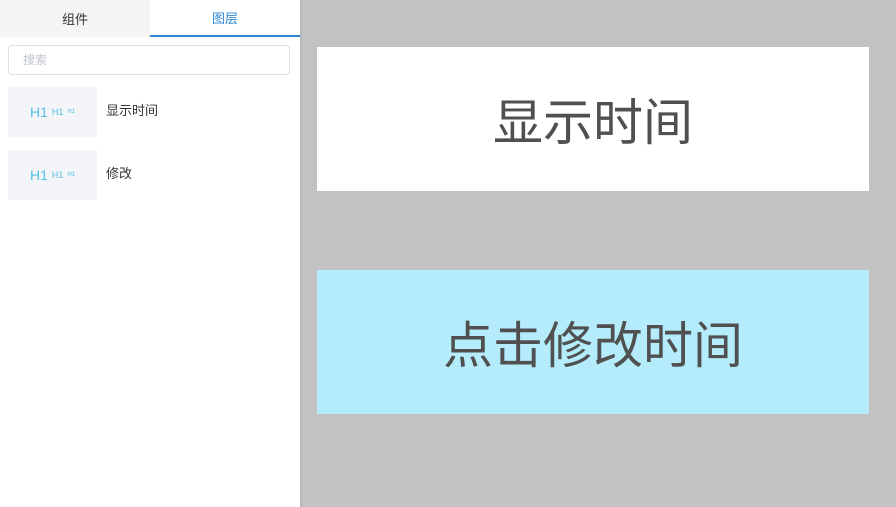 This screenshot has width=896, height=507. What do you see at coordinates (149, 60) in the screenshot?
I see `search-input` at bounding box center [149, 60].